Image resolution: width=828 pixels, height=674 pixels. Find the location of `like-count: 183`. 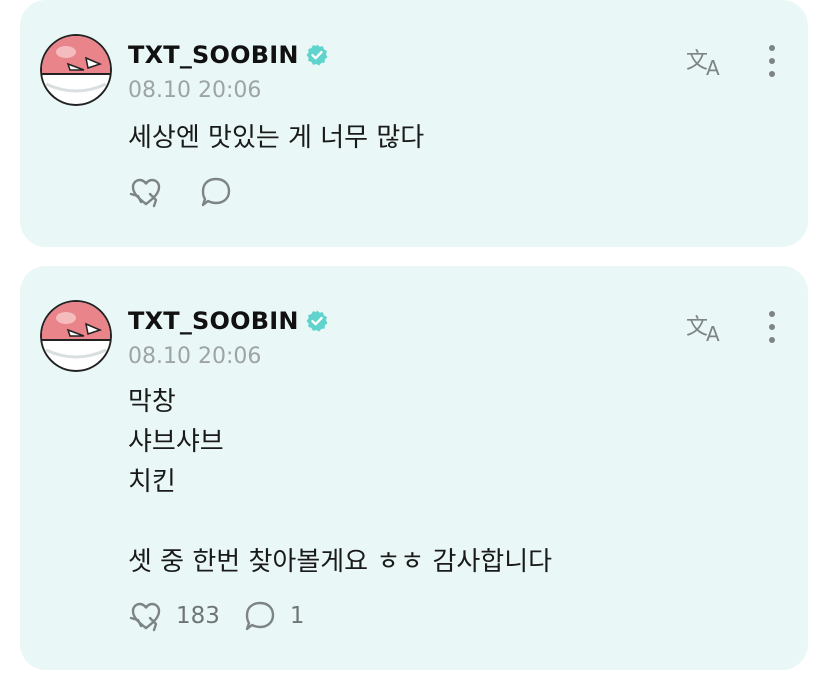

like-count: 183 is located at coordinates (198, 616).